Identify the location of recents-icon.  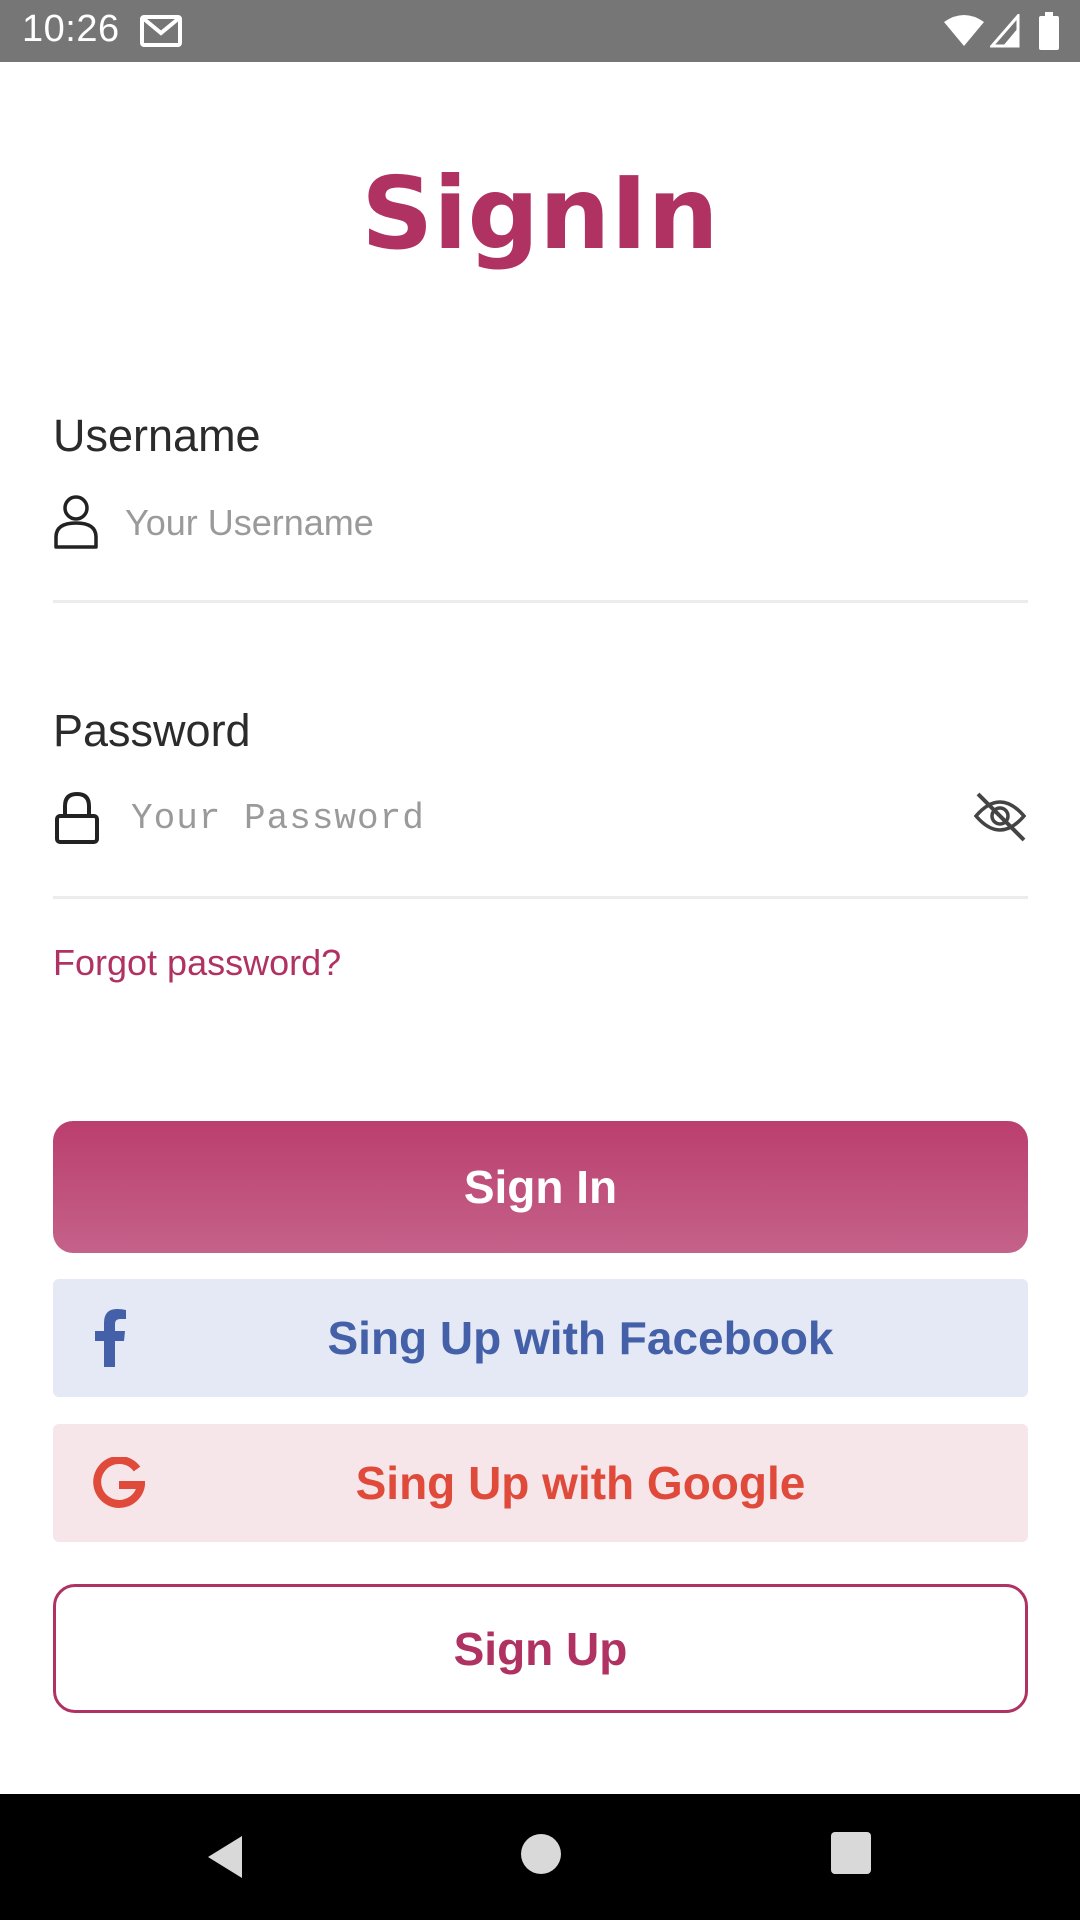
(851, 1853).